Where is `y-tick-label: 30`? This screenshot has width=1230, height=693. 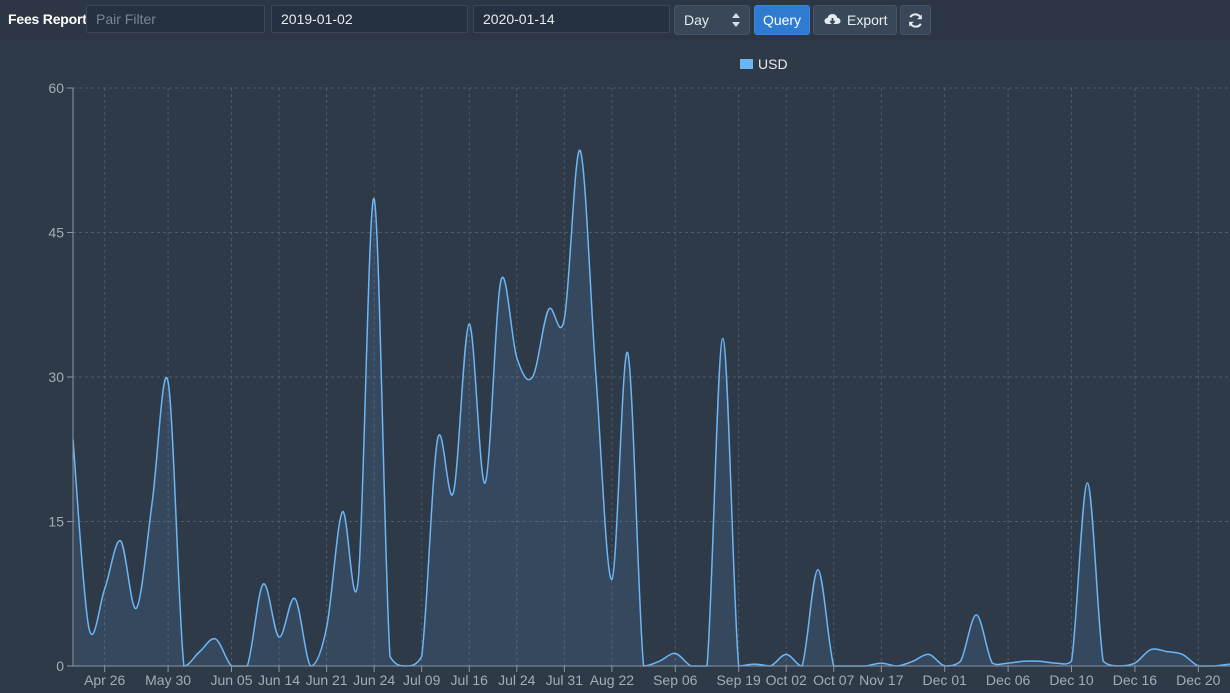
y-tick-label: 30 is located at coordinates (56, 377).